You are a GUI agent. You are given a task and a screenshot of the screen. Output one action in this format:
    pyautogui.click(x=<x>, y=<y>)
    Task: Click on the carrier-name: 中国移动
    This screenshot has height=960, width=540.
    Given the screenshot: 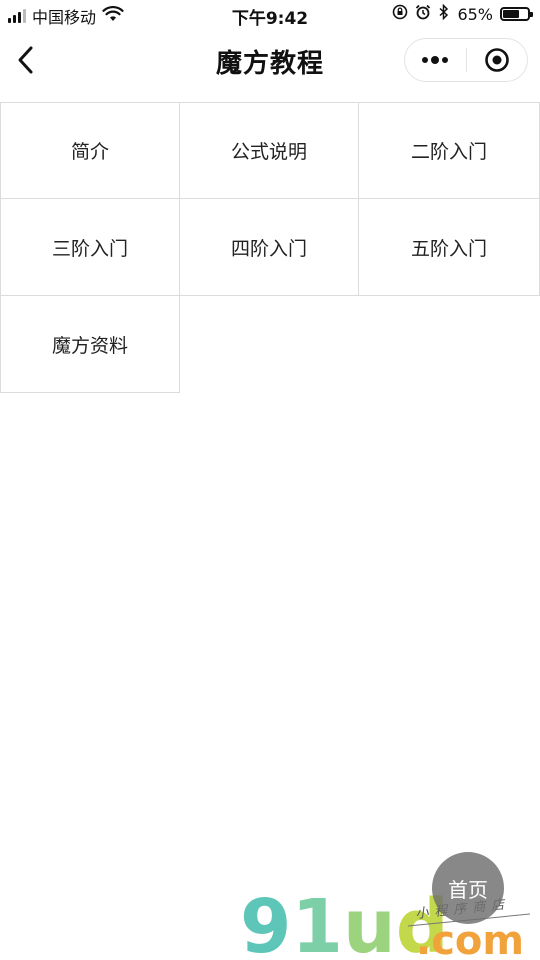 What is the action you would take?
    pyautogui.click(x=64, y=17)
    